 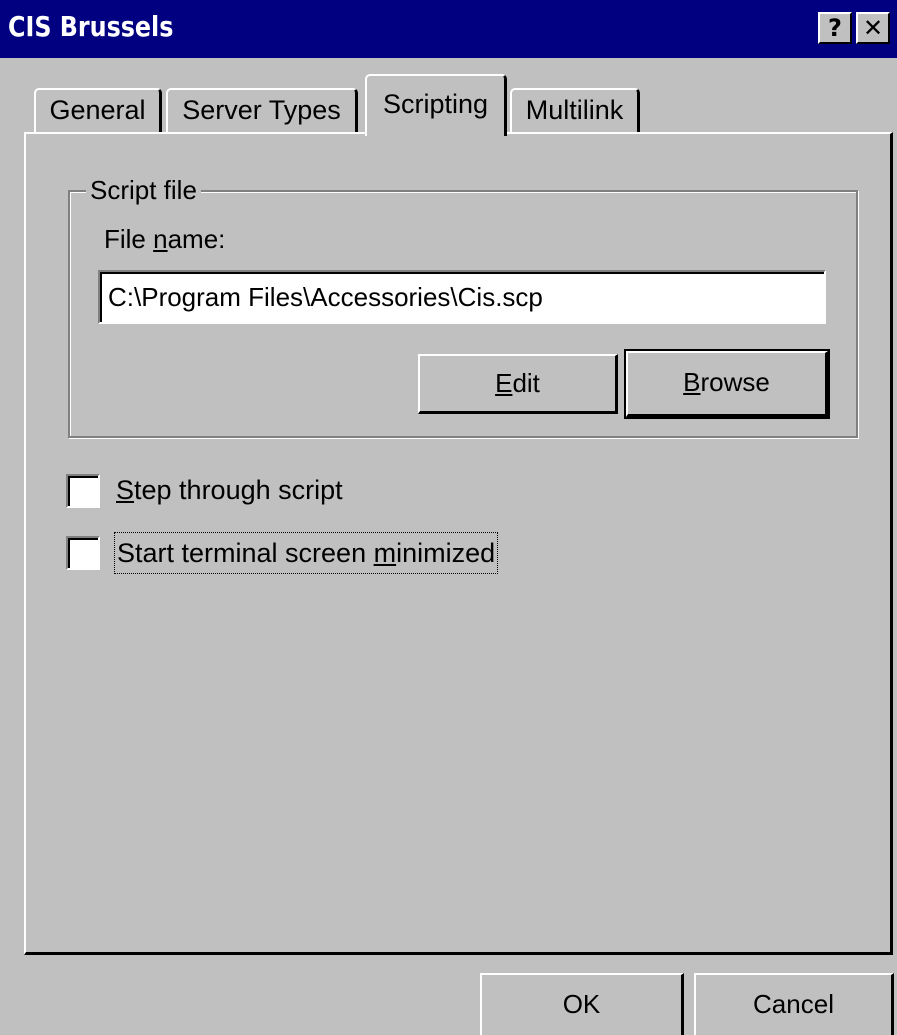 I want to click on close-button: ✕, so click(x=873, y=28).